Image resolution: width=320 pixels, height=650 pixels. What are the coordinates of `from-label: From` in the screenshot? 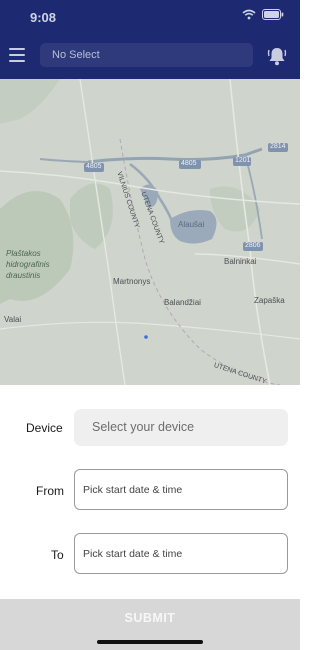 It's located at (50, 491).